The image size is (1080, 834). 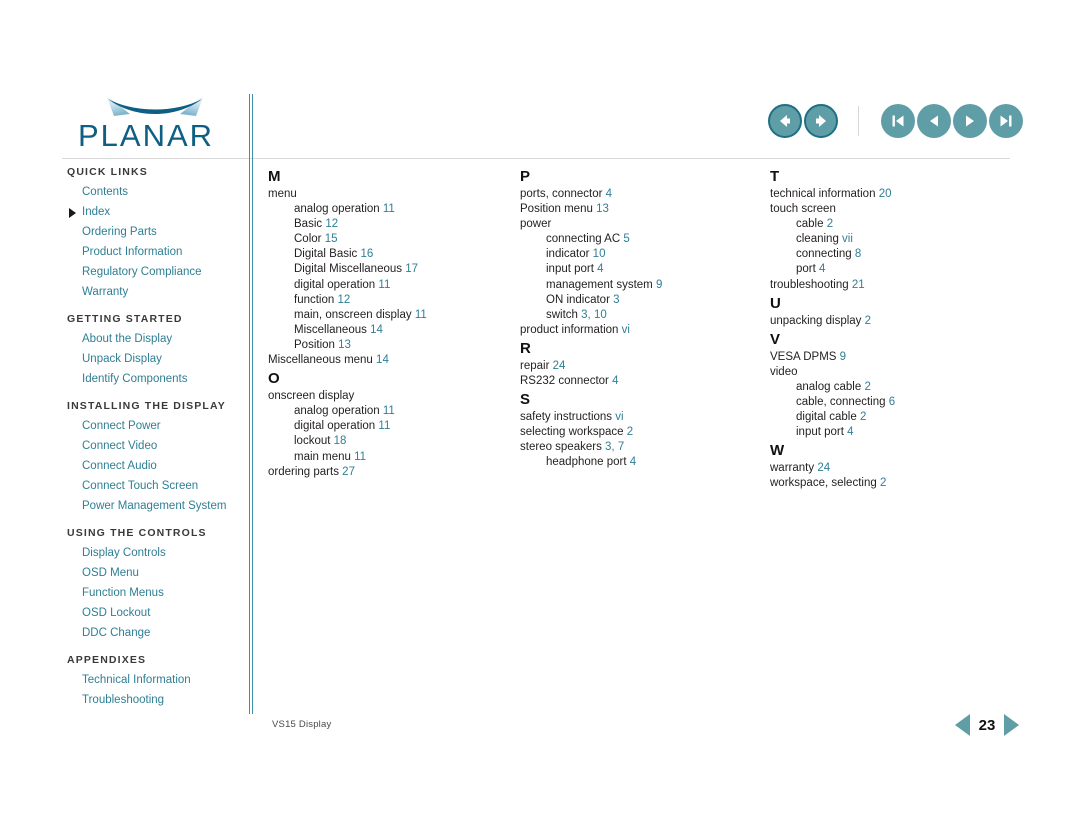 I want to click on index-entry: headphone port 4, so click(x=640, y=462).